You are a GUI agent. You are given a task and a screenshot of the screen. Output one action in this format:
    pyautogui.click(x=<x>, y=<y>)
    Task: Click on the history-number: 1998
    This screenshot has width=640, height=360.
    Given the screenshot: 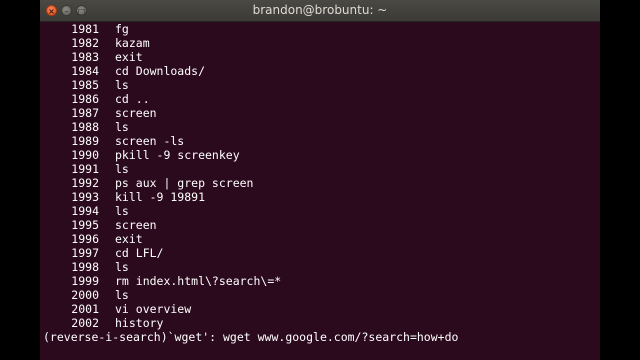 What is the action you would take?
    pyautogui.click(x=85, y=267)
    